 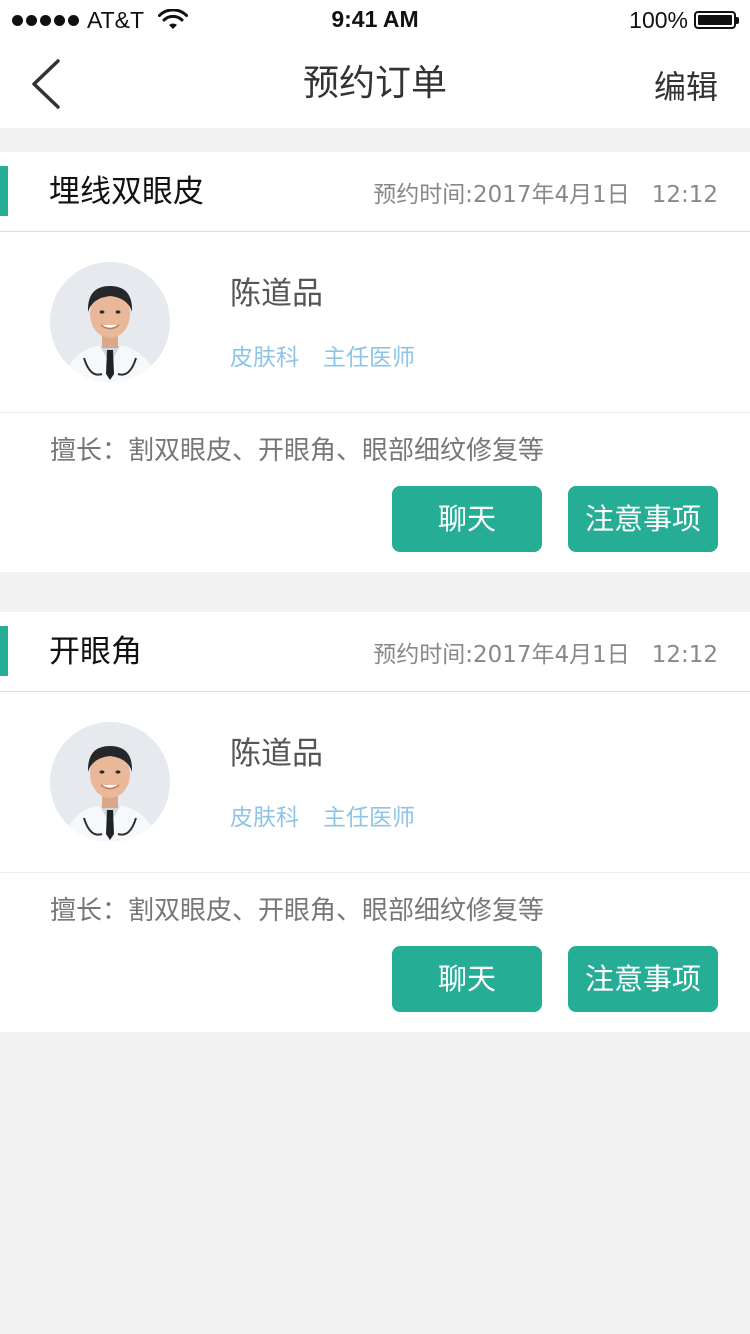 I want to click on battery-icon, so click(x=716, y=20).